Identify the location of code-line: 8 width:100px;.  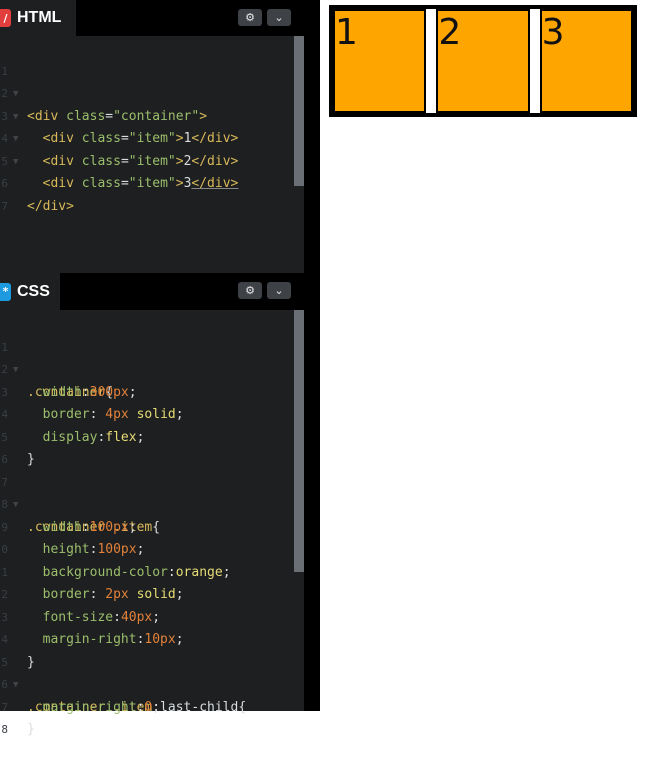
(152, 503).